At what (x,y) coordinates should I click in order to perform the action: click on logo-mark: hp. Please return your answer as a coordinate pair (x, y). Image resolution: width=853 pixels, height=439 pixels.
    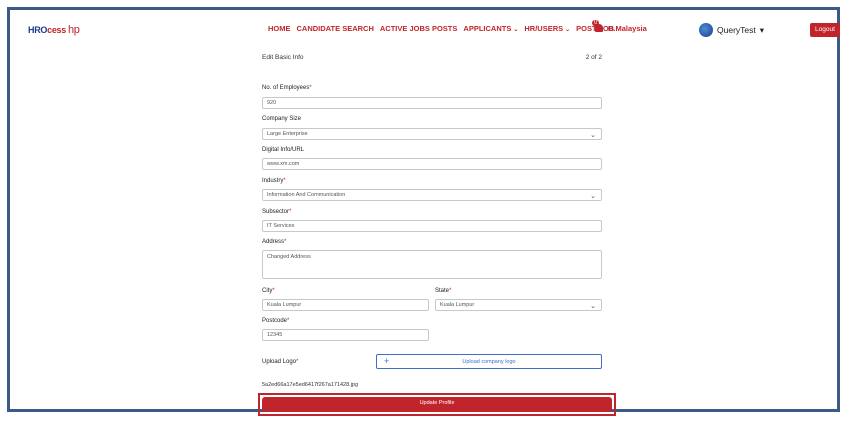
    Looking at the image, I should click on (73, 30).